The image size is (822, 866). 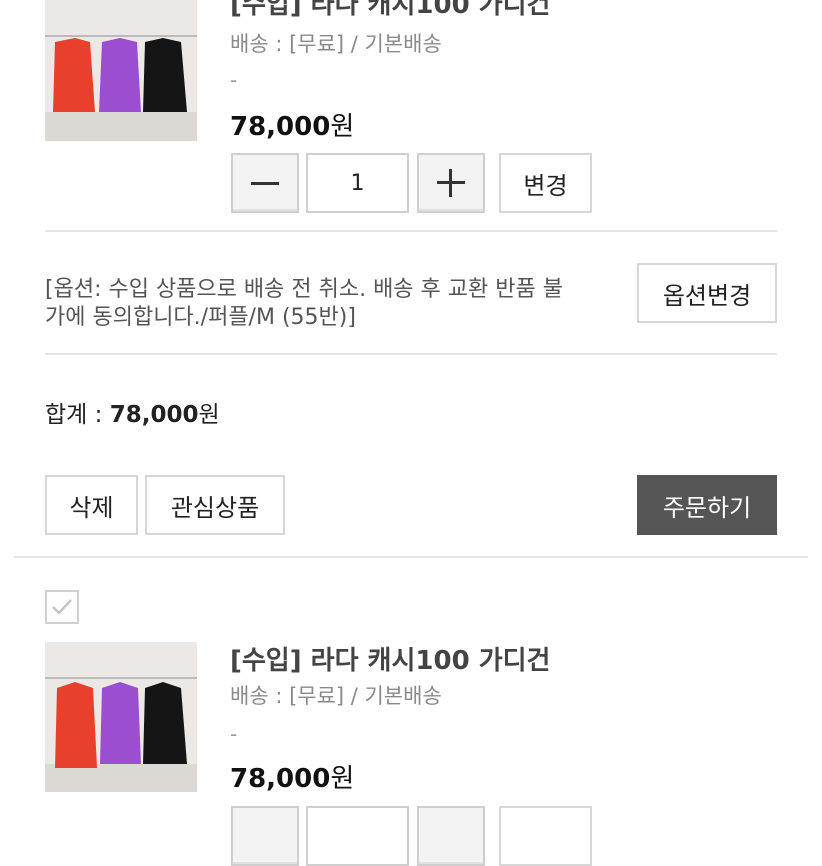 I want to click on quantity-input, so click(x=357, y=836).